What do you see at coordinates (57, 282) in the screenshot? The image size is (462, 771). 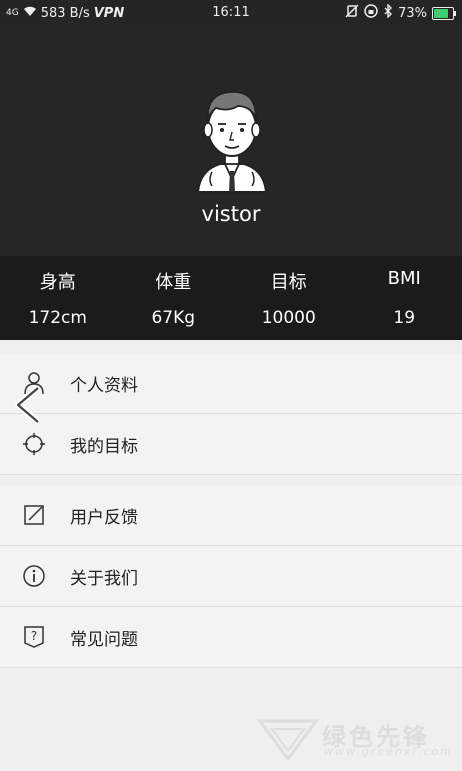 I see `stat-label: 身高` at bounding box center [57, 282].